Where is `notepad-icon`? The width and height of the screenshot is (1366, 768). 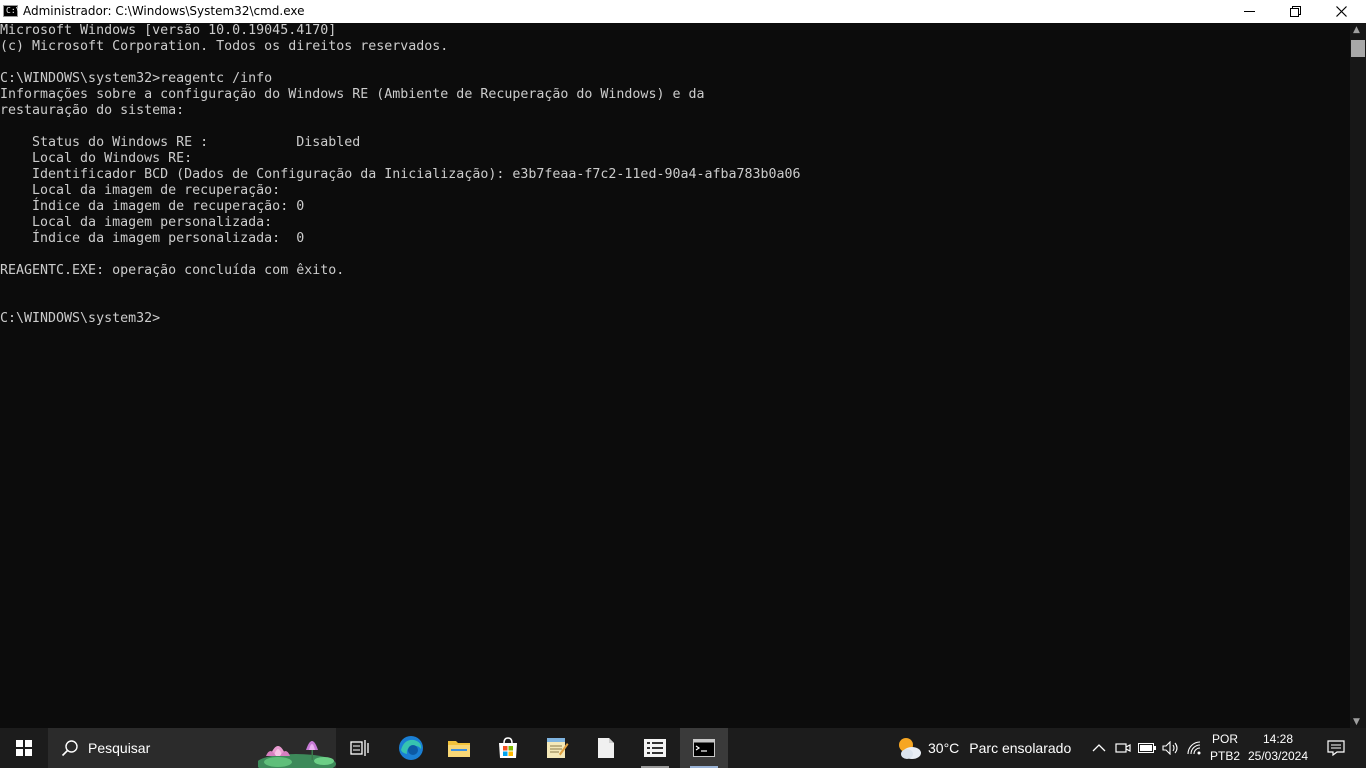 notepad-icon is located at coordinates (558, 748).